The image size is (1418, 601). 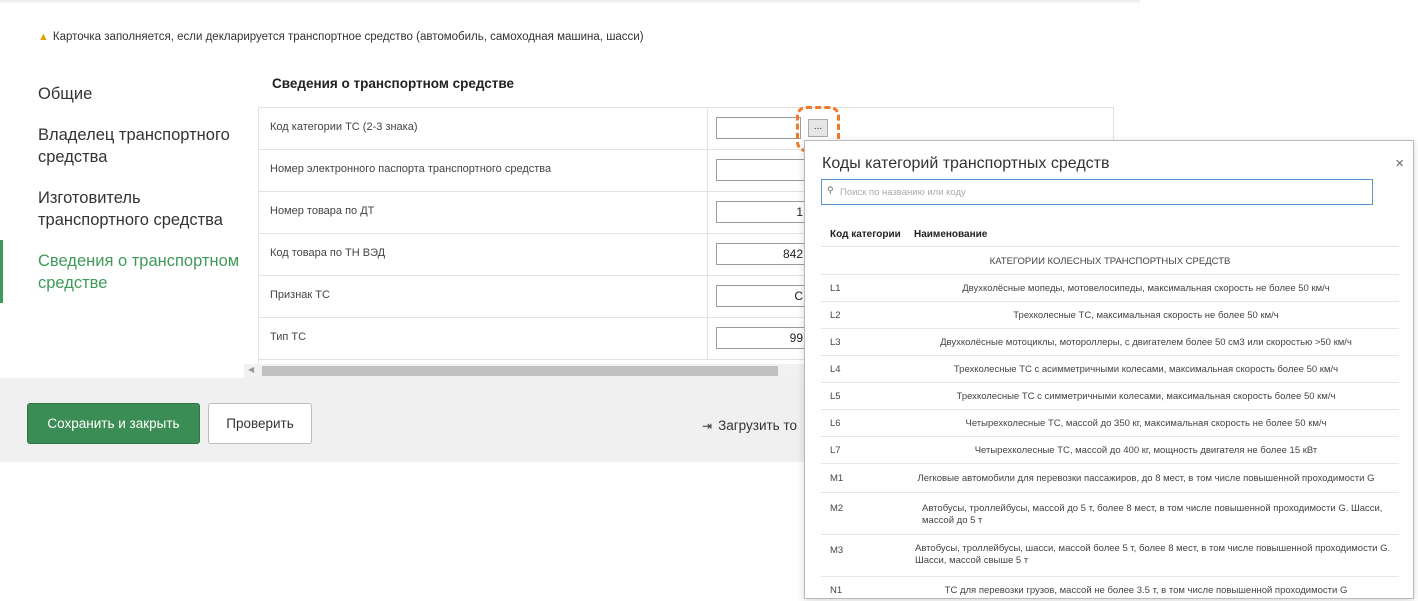 I want to click on table-group-row: КАТЕГОРИИ КОЛЕСНЫХ ТРАНСПОРТНЫХ СРЕДСТВ, so click(x=1110, y=261).